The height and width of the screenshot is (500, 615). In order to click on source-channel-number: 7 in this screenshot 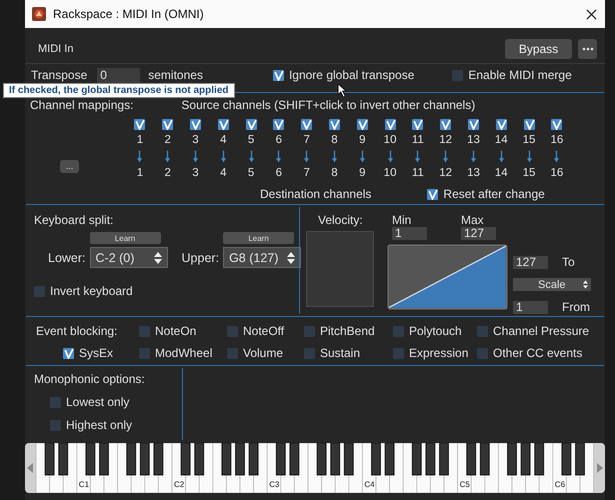, I will do `click(306, 140)`.